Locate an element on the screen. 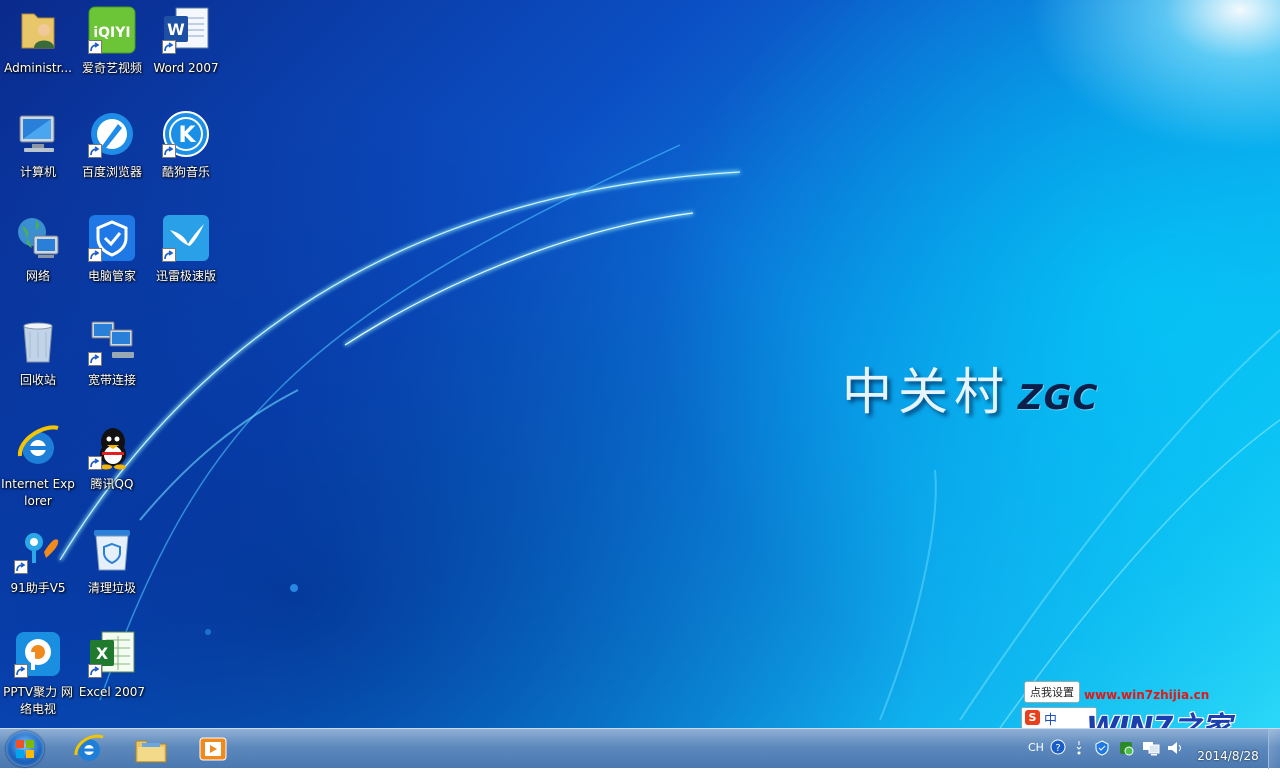 The image size is (1280, 781). svg-text: K is located at coordinates (187, 135).